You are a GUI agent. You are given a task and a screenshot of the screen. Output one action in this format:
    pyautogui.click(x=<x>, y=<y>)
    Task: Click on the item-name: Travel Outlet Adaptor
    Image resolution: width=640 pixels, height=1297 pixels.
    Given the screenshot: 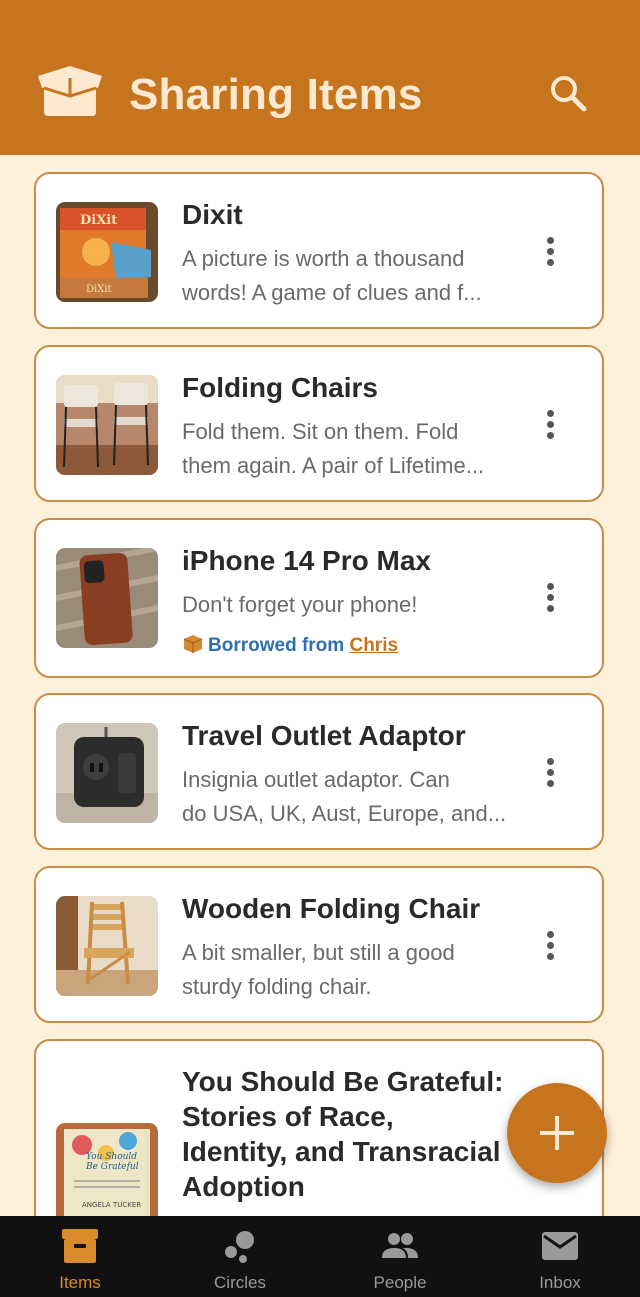 What is the action you would take?
    pyautogui.click(x=324, y=735)
    